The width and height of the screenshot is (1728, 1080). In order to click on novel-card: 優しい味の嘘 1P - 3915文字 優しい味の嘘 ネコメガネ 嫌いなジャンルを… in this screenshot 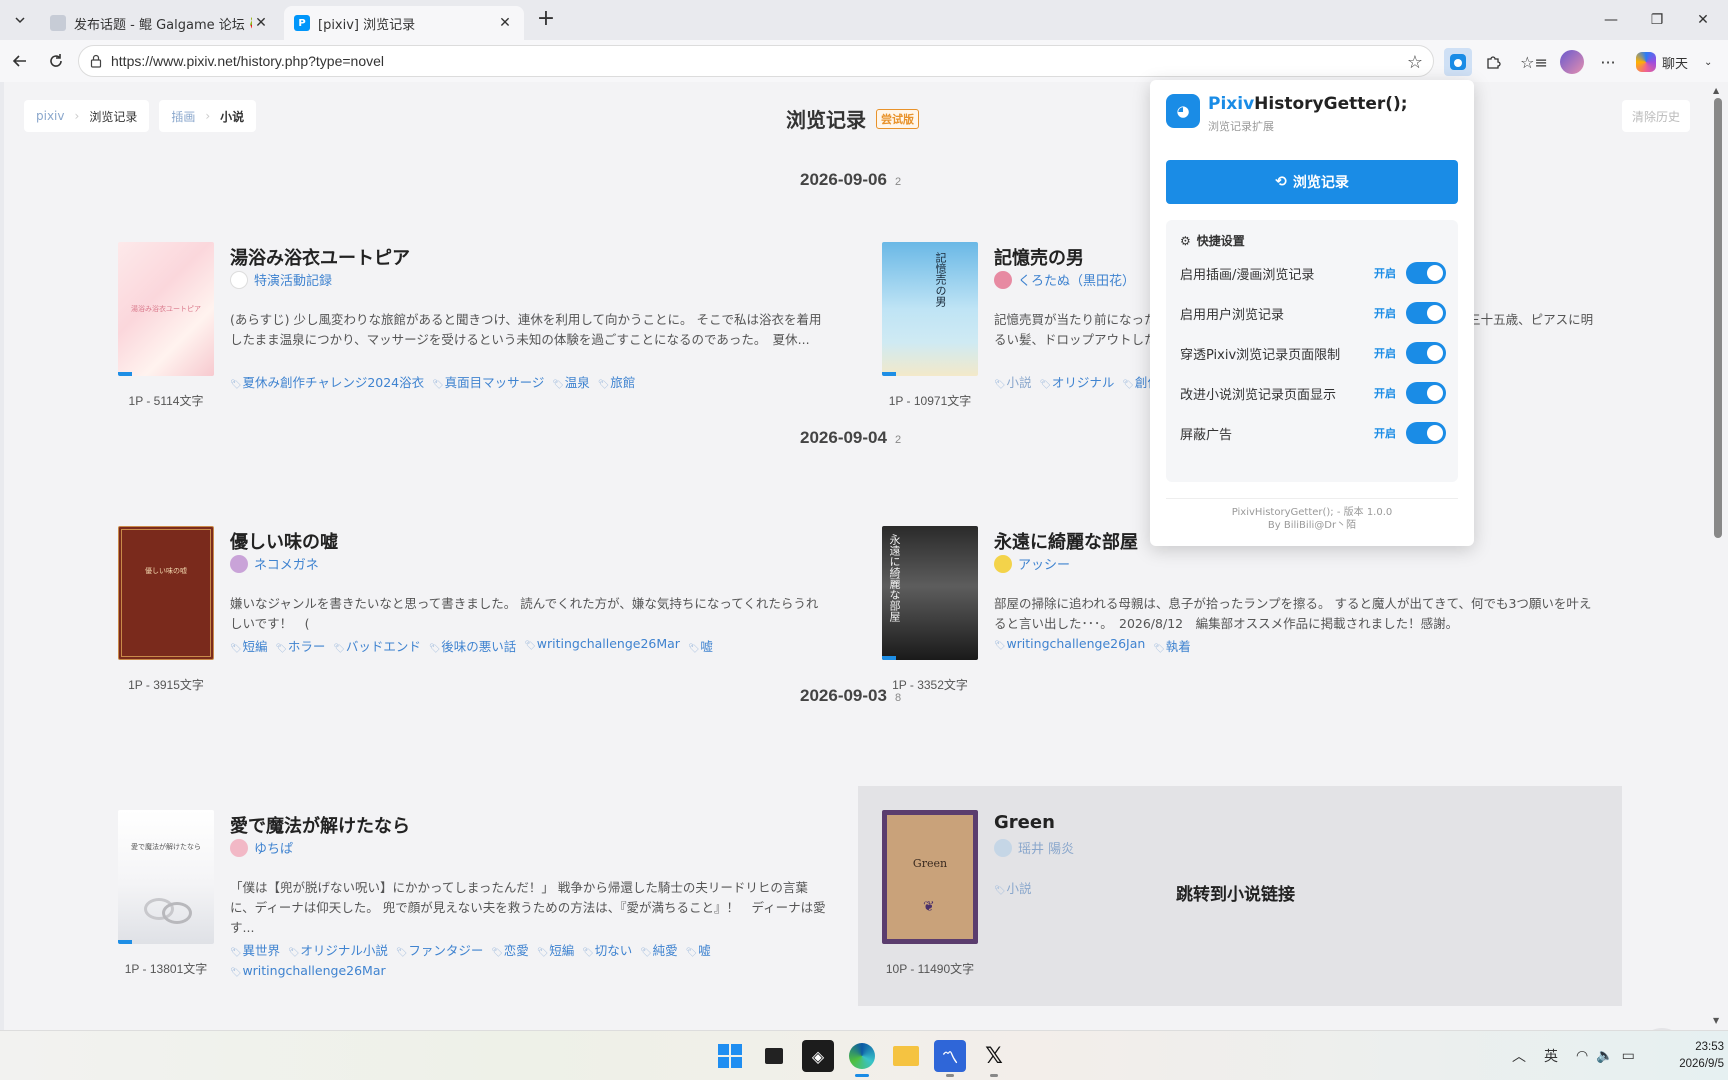, I will do `click(478, 626)`.